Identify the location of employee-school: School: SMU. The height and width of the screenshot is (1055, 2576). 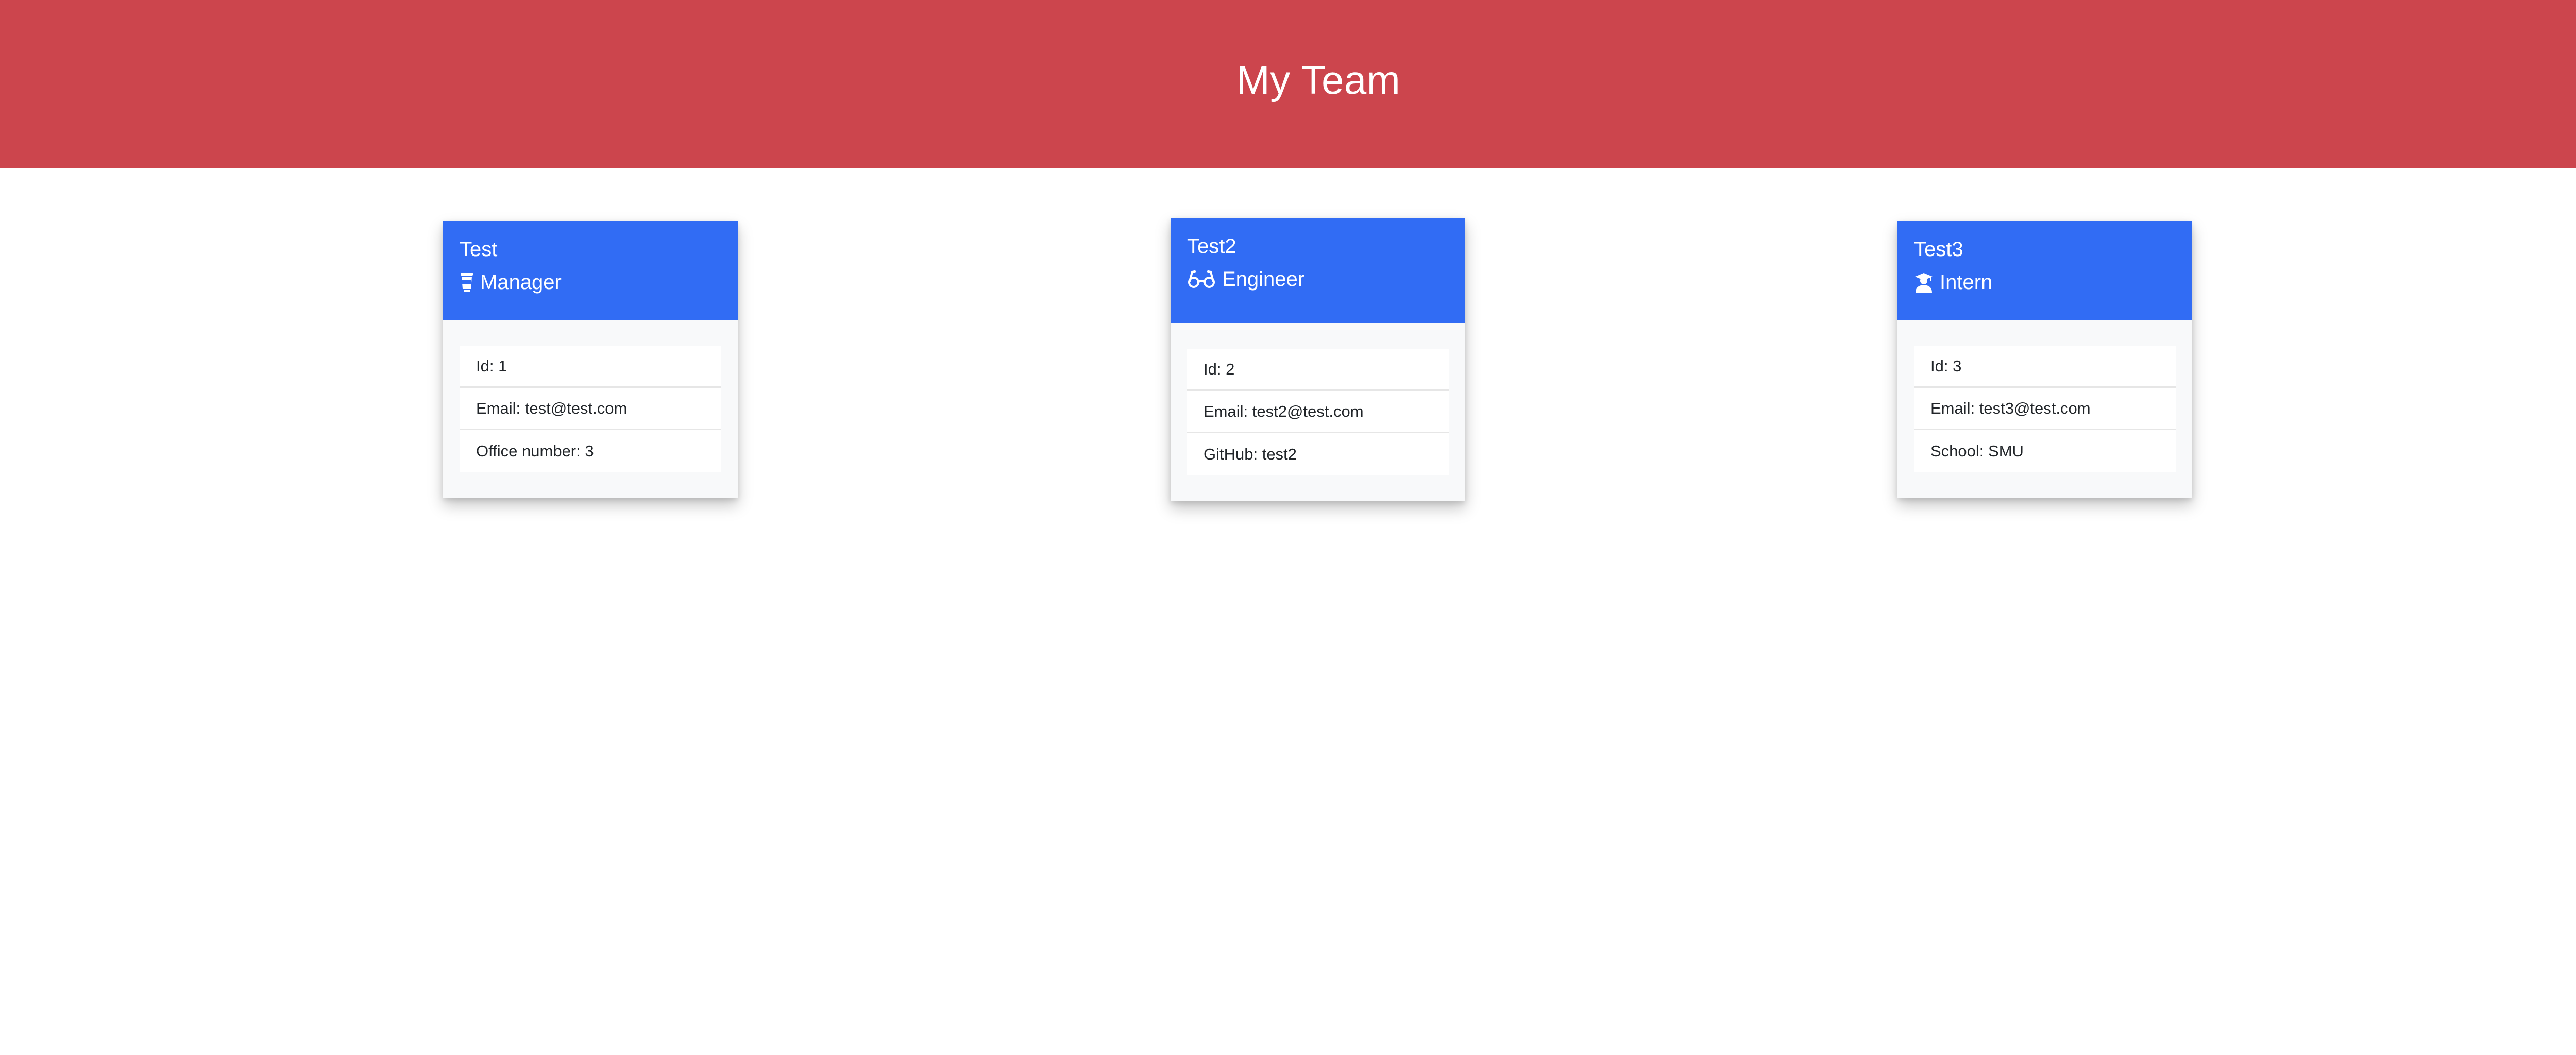
(2045, 451).